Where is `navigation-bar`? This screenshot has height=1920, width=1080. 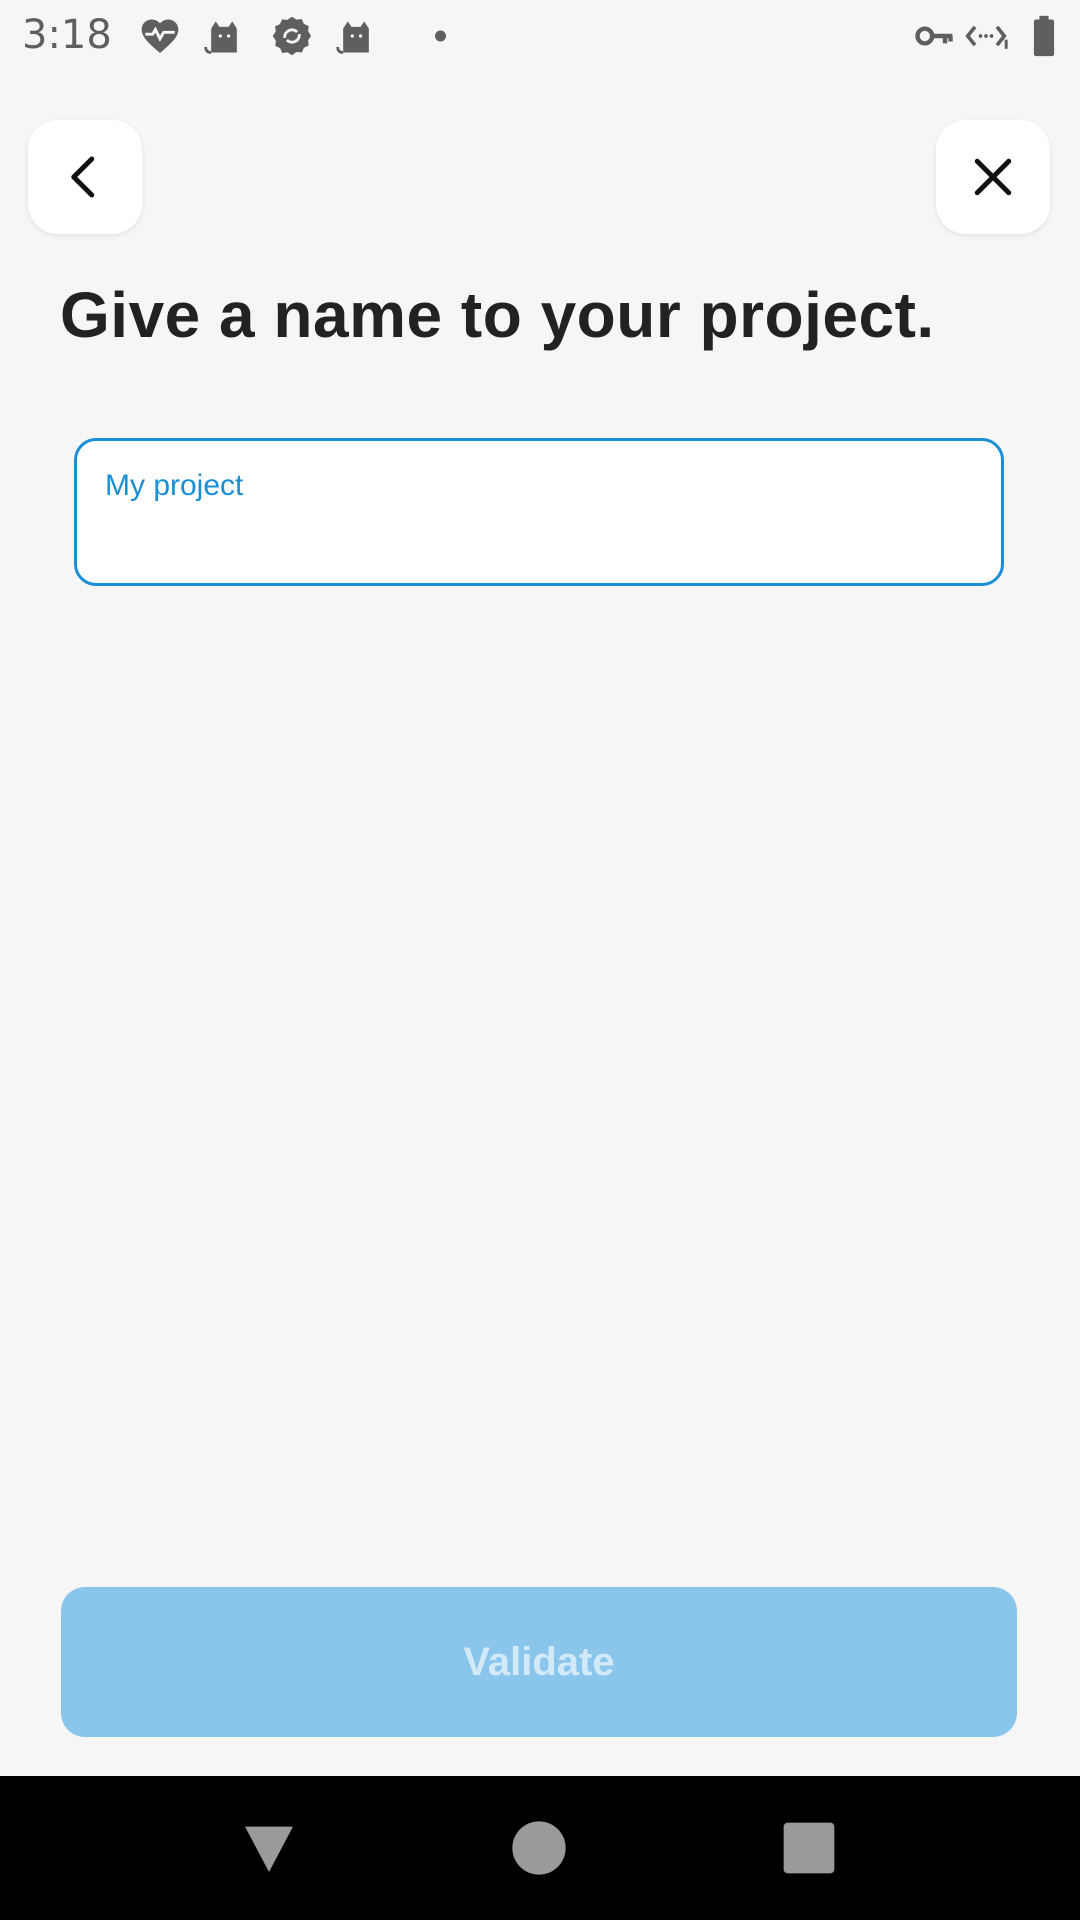 navigation-bar is located at coordinates (540, 1848).